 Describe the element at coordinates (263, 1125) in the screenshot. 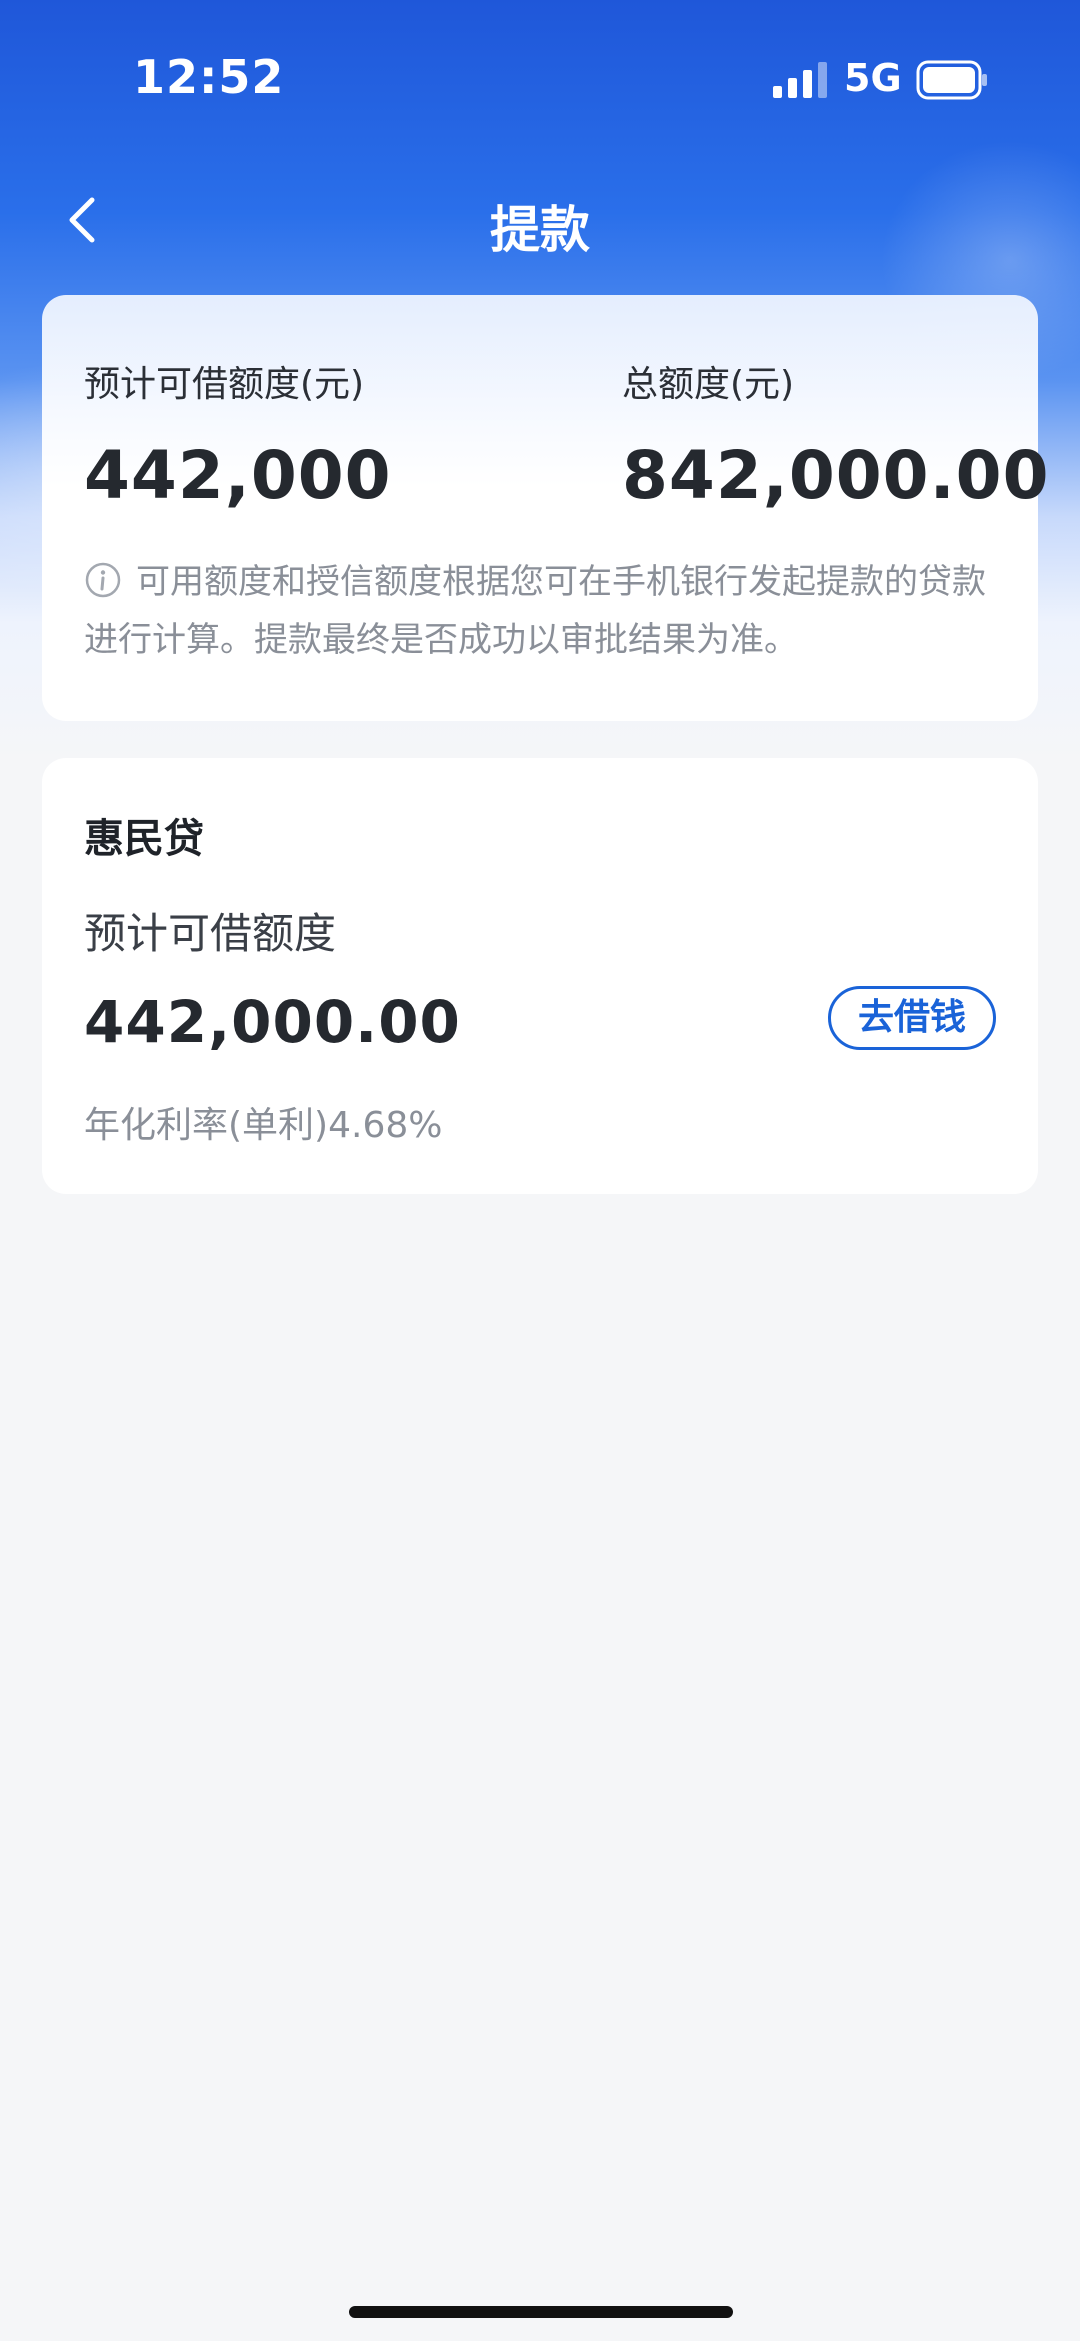

I see `annual-rate-text: 年化利率(单利)4.68%` at that location.